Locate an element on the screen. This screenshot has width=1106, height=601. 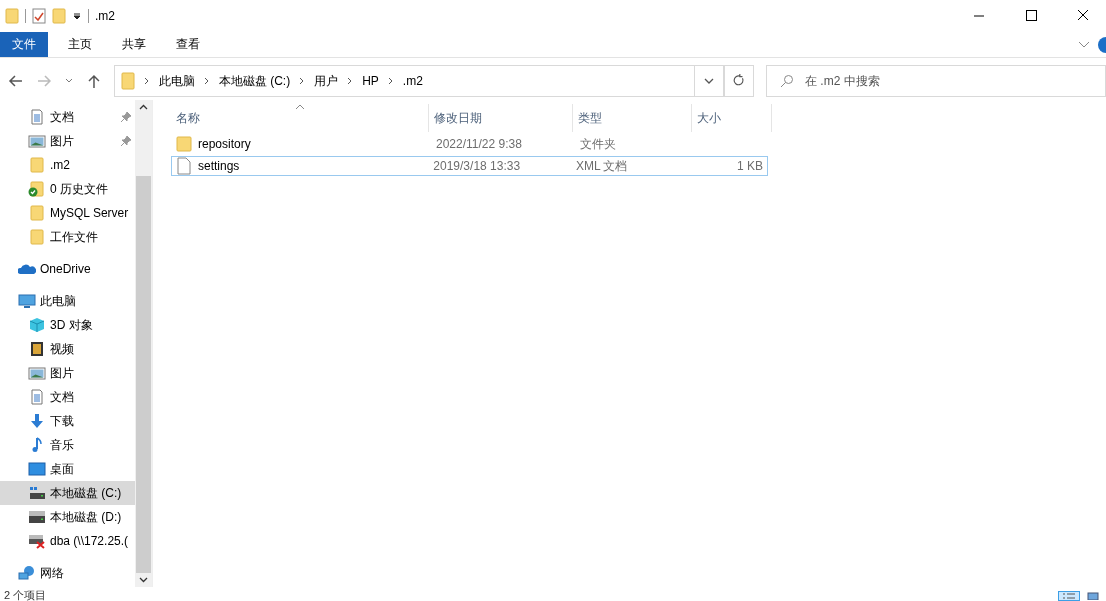
breadcrumb: HP is located at coordinates (370, 81).